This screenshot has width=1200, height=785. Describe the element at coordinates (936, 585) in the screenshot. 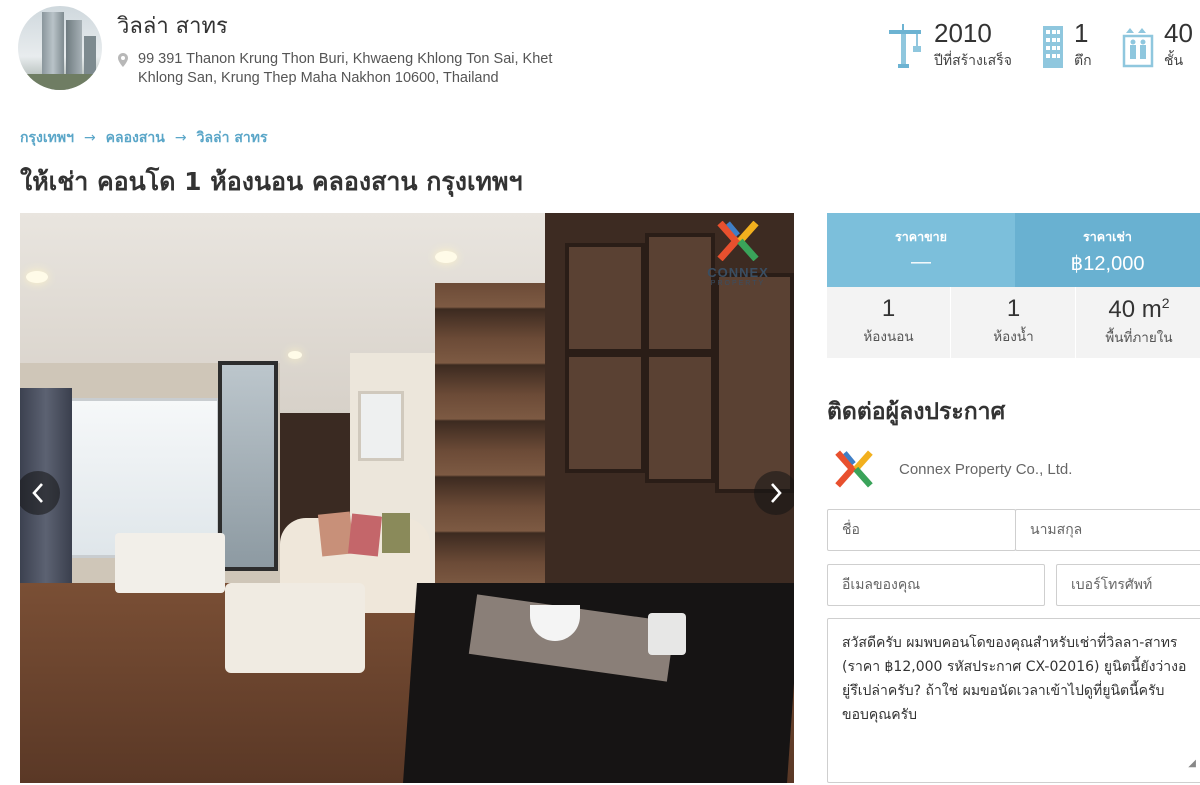

I see `email-field: อีเมลของคุณ` at that location.